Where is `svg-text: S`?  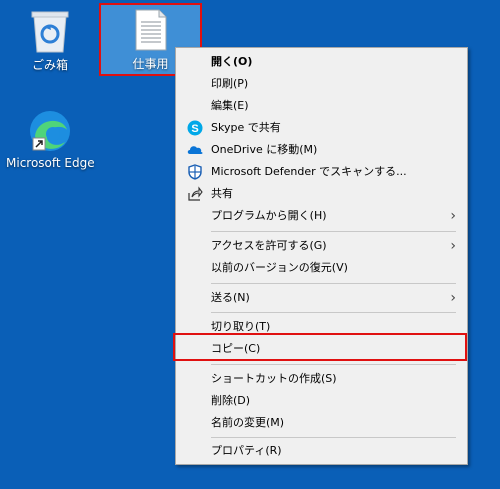 svg-text: S is located at coordinates (194, 129).